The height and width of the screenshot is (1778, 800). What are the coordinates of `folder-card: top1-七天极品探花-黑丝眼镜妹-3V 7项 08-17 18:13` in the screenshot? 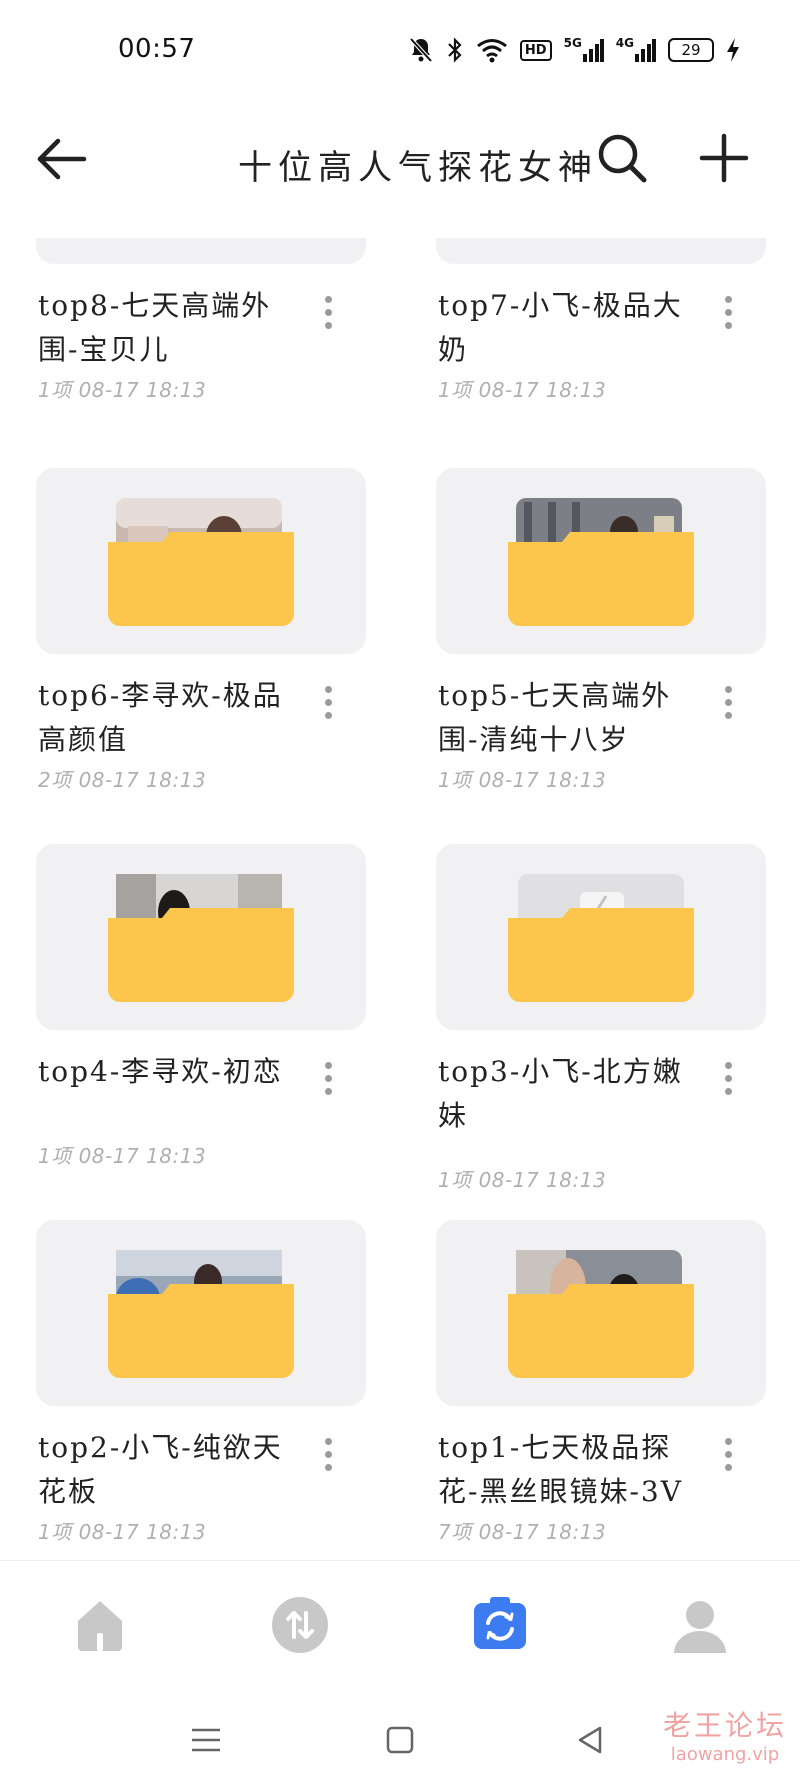 It's located at (601, 1385).